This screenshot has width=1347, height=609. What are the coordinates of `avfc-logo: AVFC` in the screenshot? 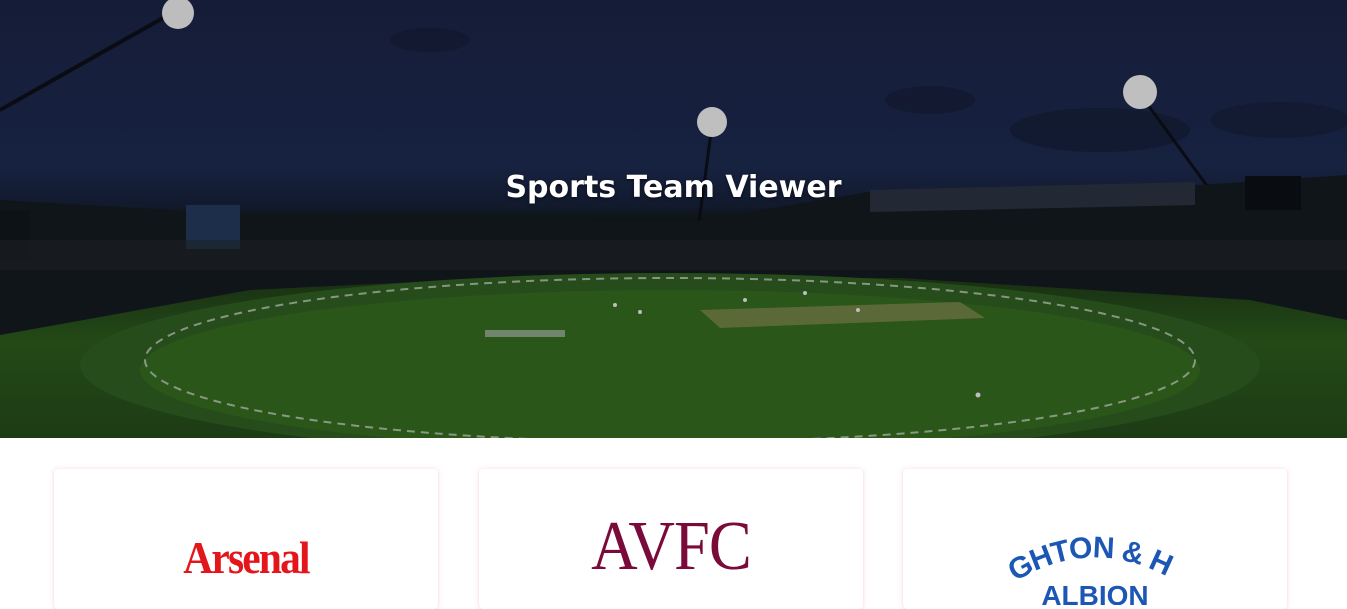 It's located at (671, 546).